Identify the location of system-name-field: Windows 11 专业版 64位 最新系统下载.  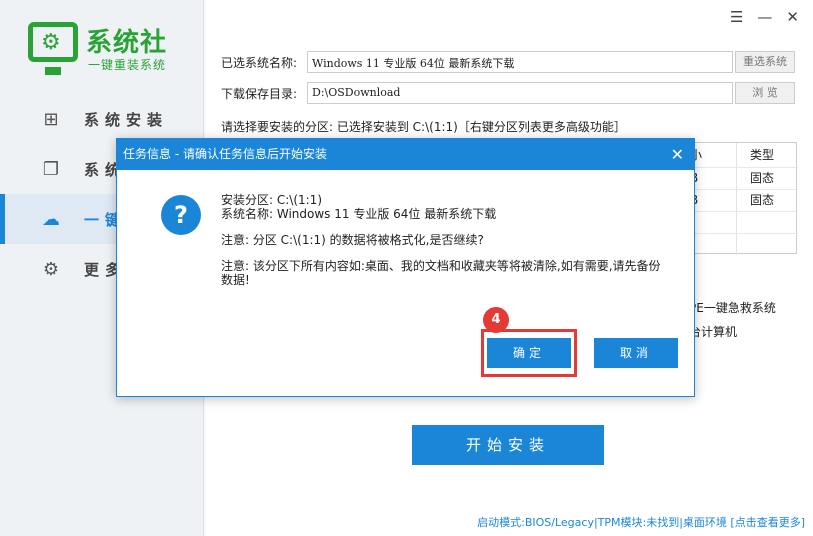
(520, 62).